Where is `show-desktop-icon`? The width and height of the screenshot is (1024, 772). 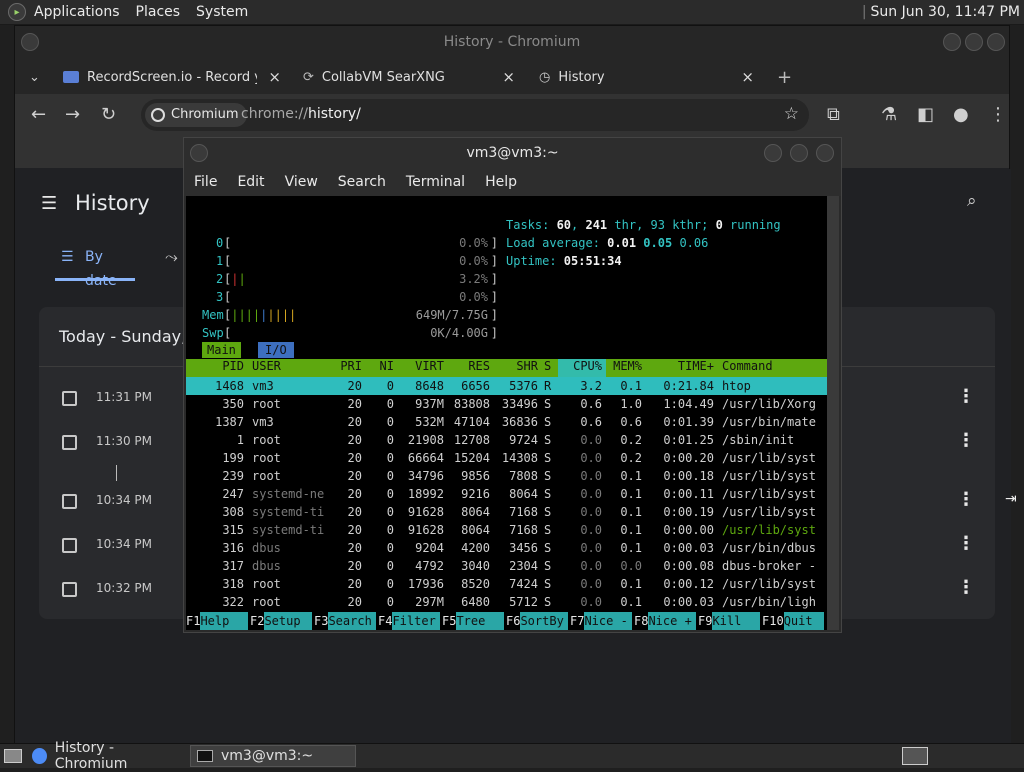
show-desktop-icon is located at coordinates (13, 756).